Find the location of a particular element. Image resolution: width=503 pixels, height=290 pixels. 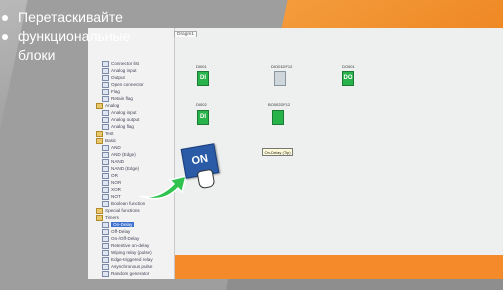

tree-item-label: Basic is located at coordinates (111, 140).